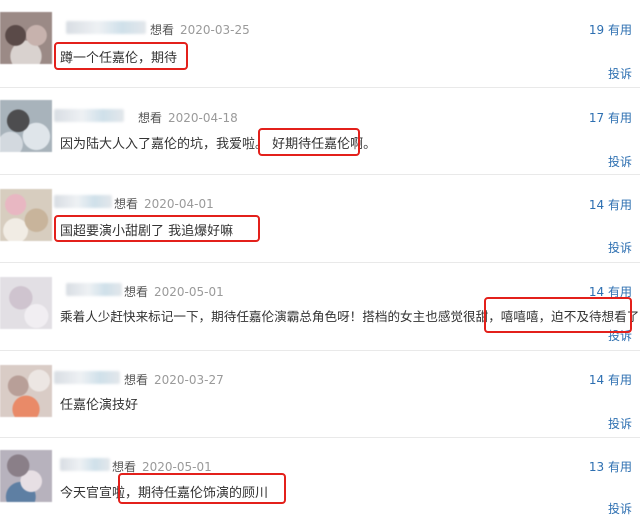 The height and width of the screenshot is (524, 640). I want to click on comment-date: 2020-03-25, so click(215, 30).